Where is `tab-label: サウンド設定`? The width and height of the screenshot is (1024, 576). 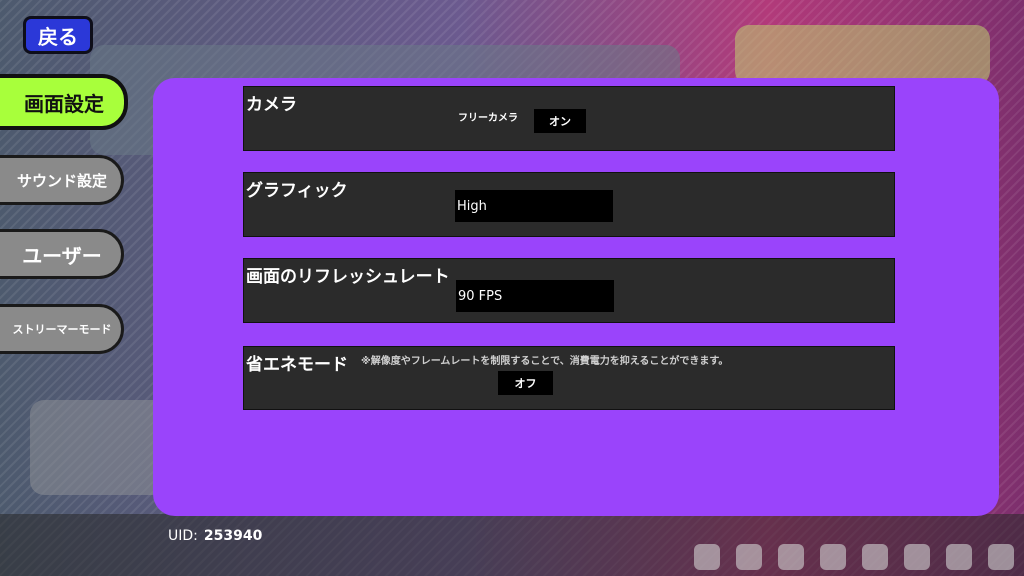
tab-label: サウンド設定 is located at coordinates (61, 180).